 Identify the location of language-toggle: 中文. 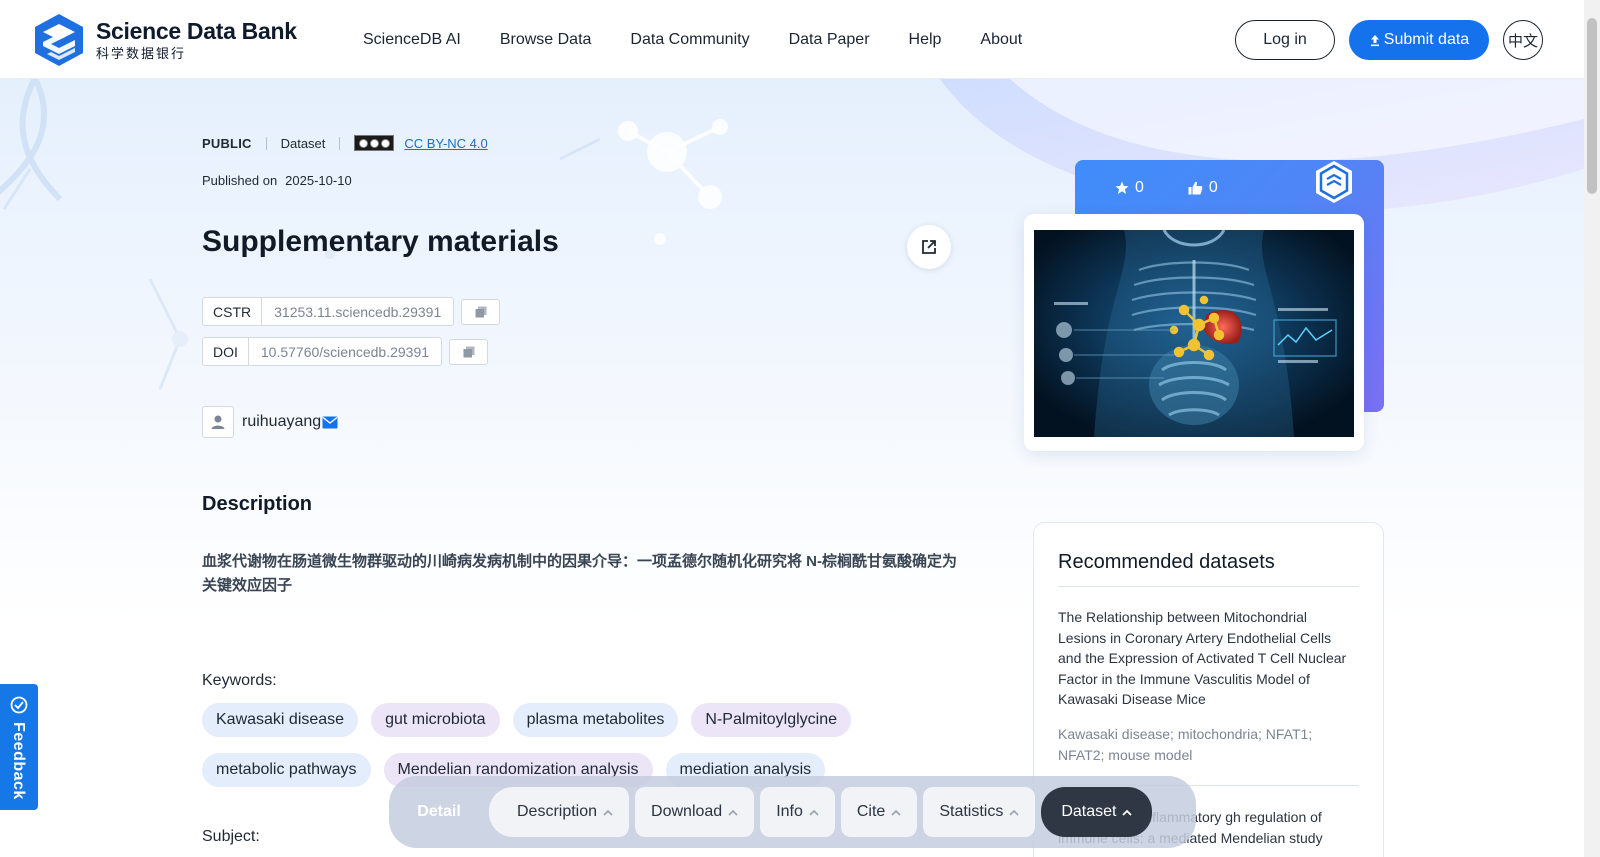
(1523, 40).